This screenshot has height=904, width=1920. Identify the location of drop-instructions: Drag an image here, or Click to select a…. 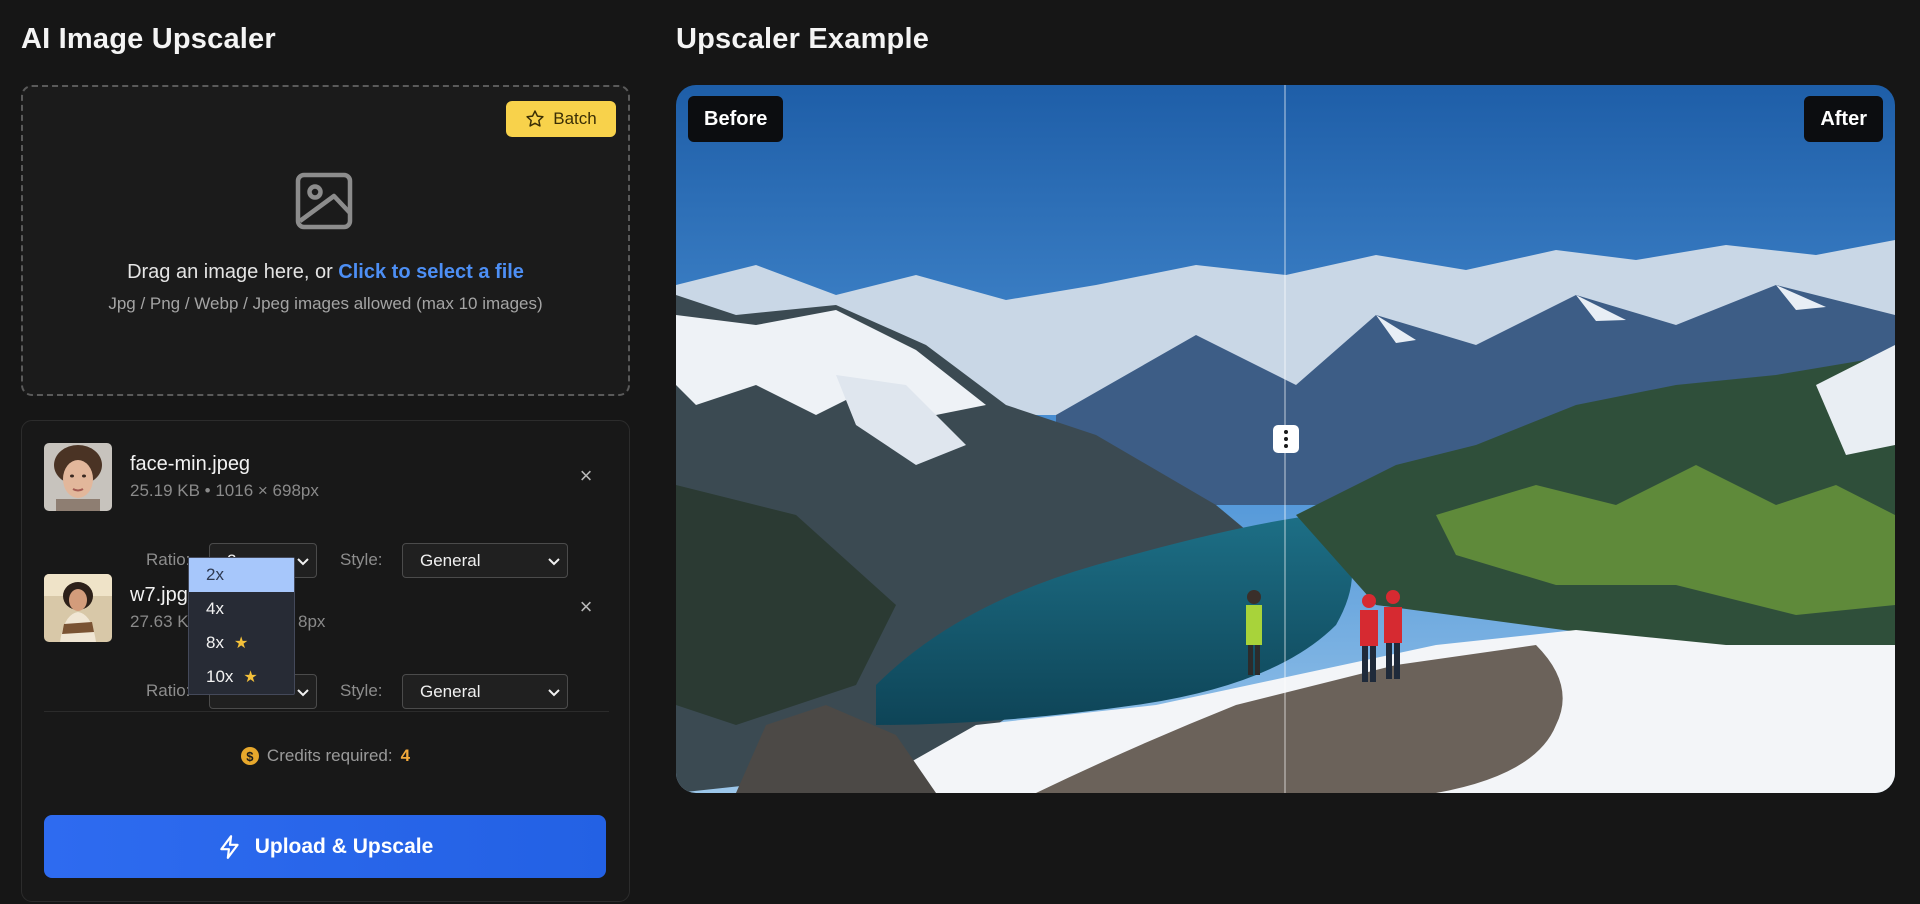
(325, 272).